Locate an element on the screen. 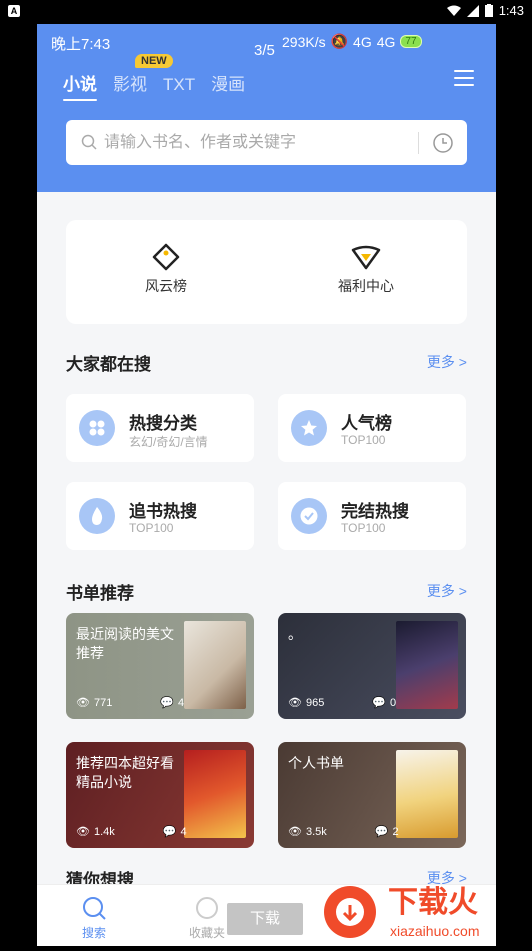  system-time: 1:43 is located at coordinates (511, 10).